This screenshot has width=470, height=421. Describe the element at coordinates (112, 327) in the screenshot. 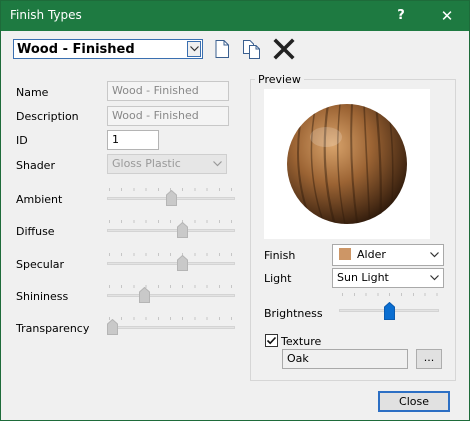

I see `transparency-slider-thumb` at that location.